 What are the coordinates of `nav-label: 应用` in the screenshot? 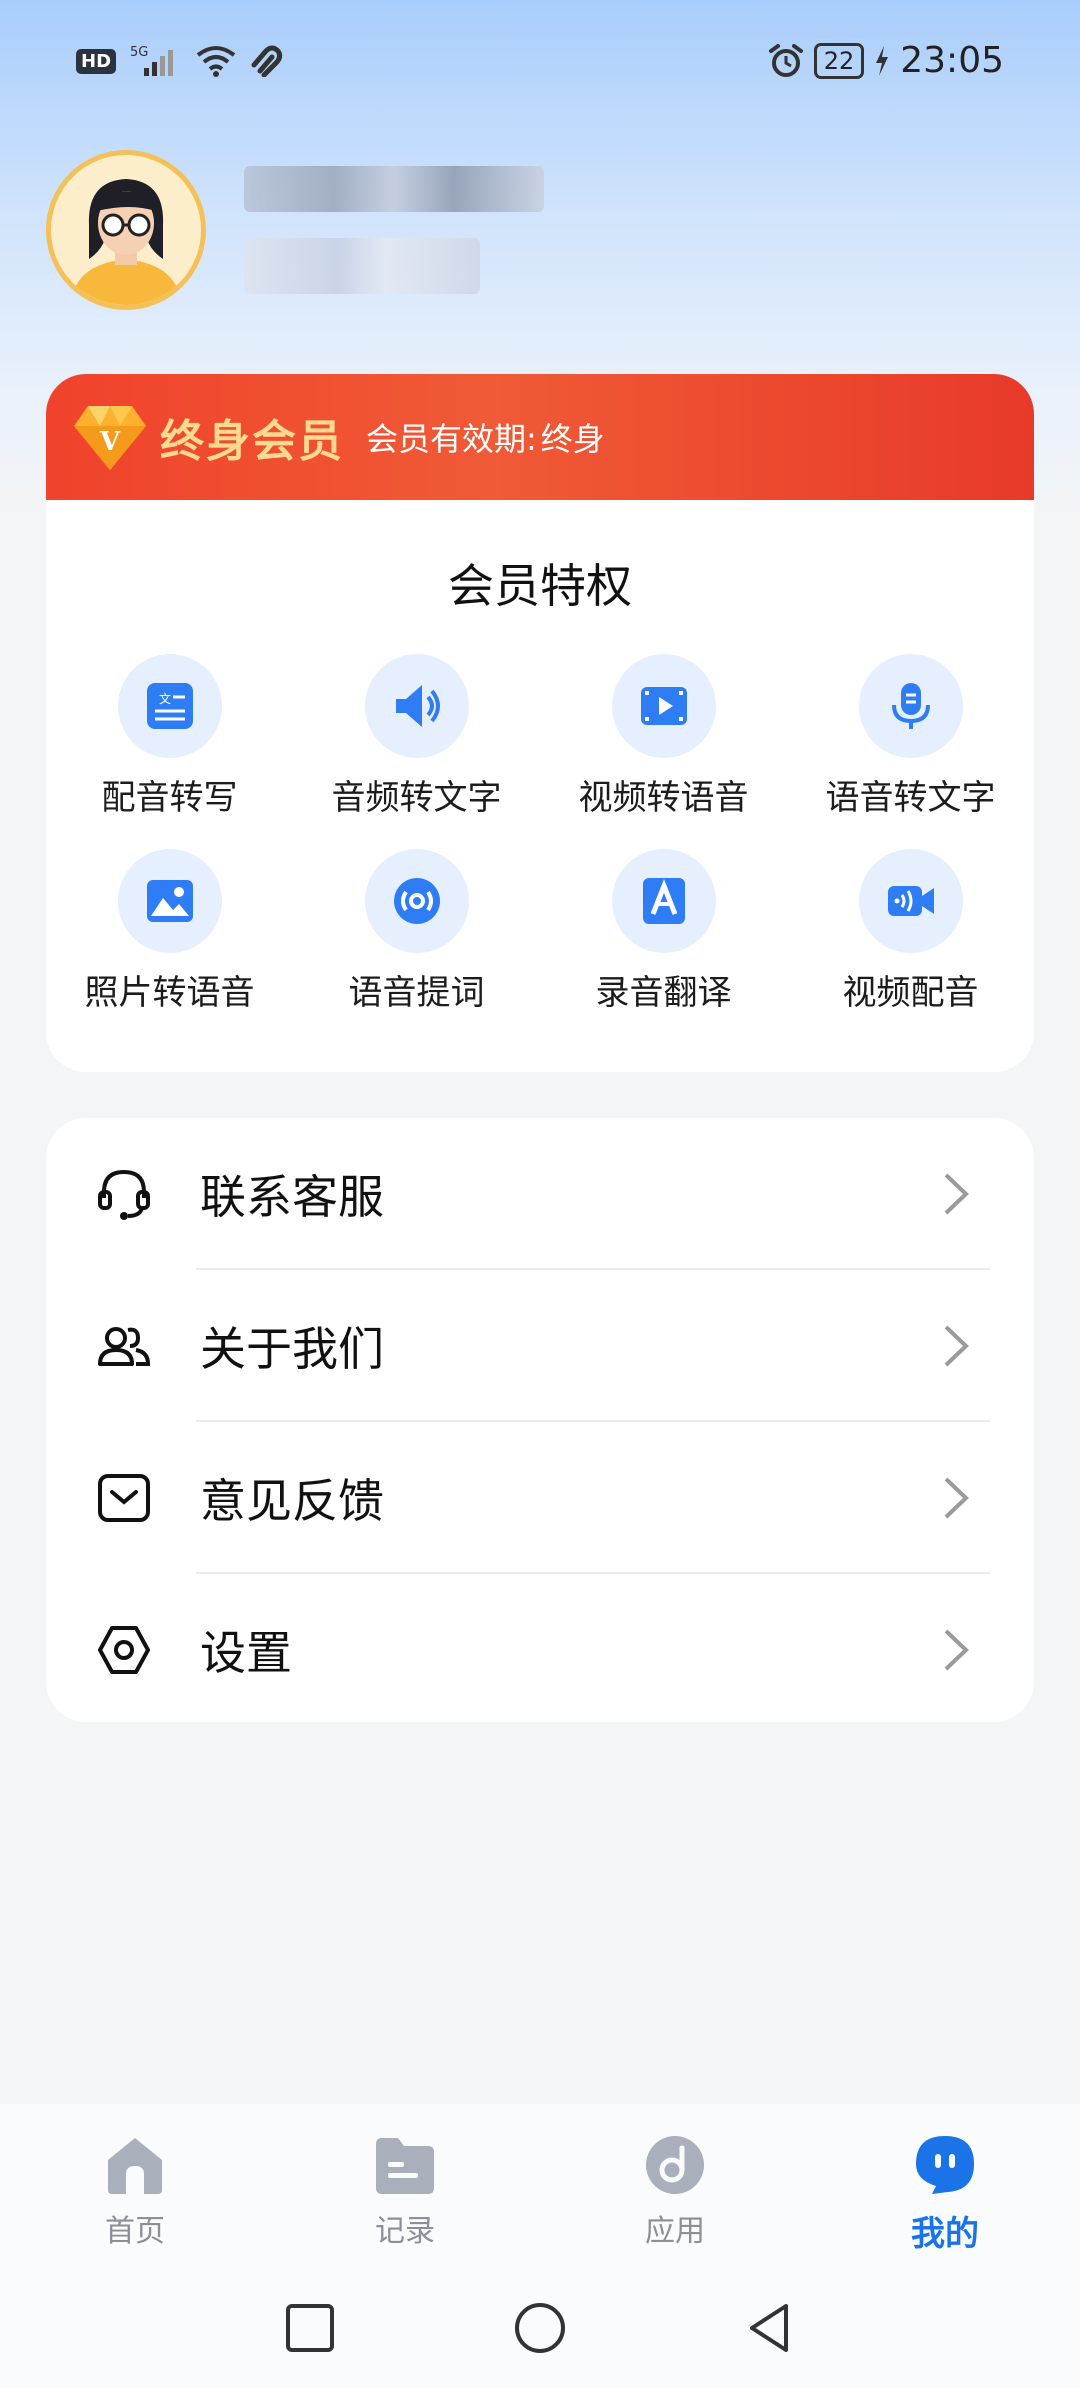 It's located at (675, 2231).